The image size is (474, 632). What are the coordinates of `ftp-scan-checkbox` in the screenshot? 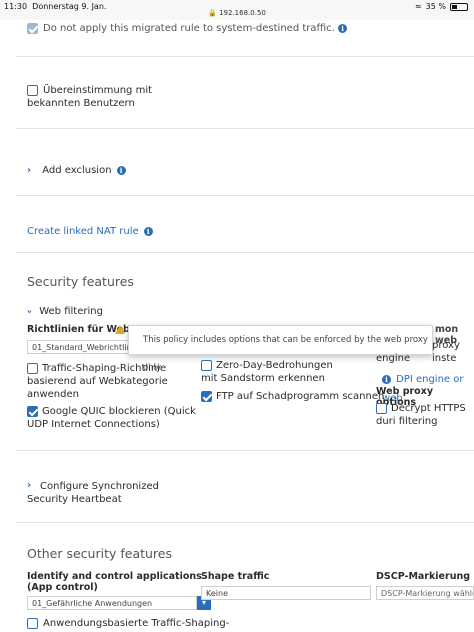 It's located at (206, 396).